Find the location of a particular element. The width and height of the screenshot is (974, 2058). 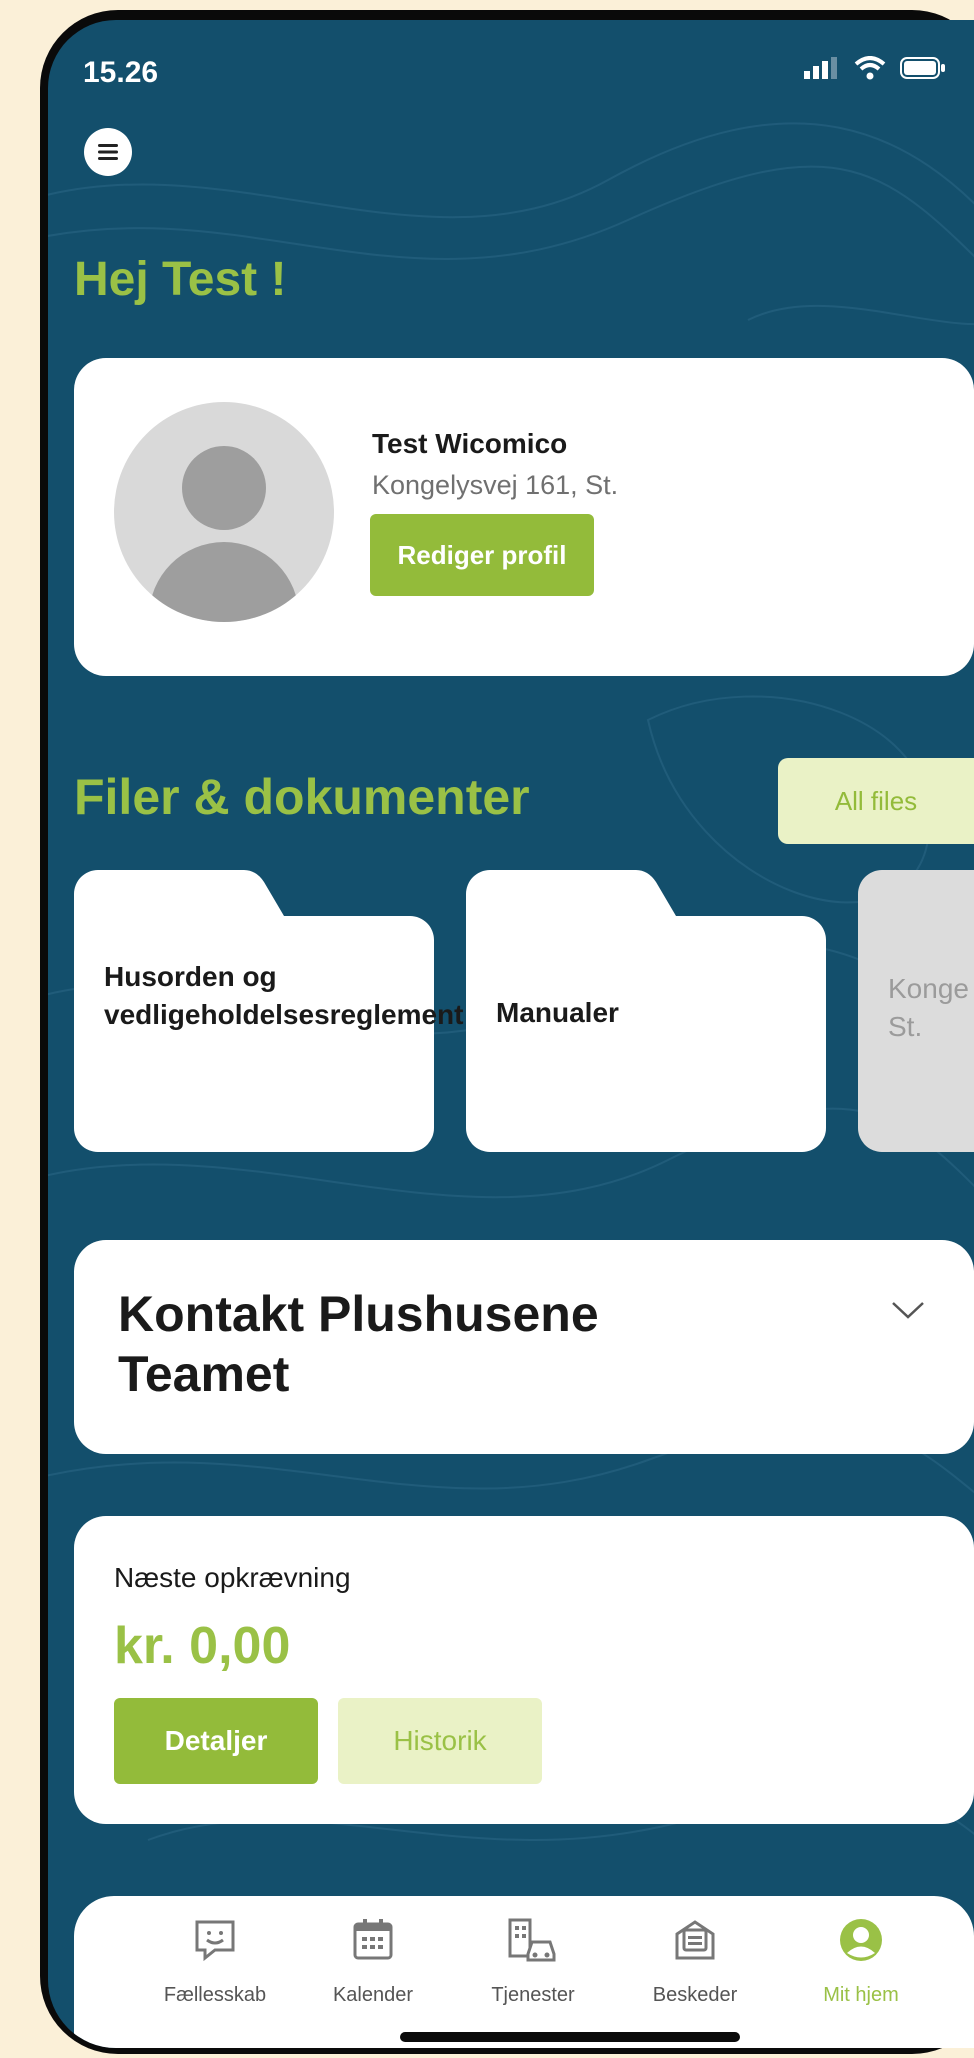

next-charge-label: Næste opkrævning is located at coordinates (232, 1577).